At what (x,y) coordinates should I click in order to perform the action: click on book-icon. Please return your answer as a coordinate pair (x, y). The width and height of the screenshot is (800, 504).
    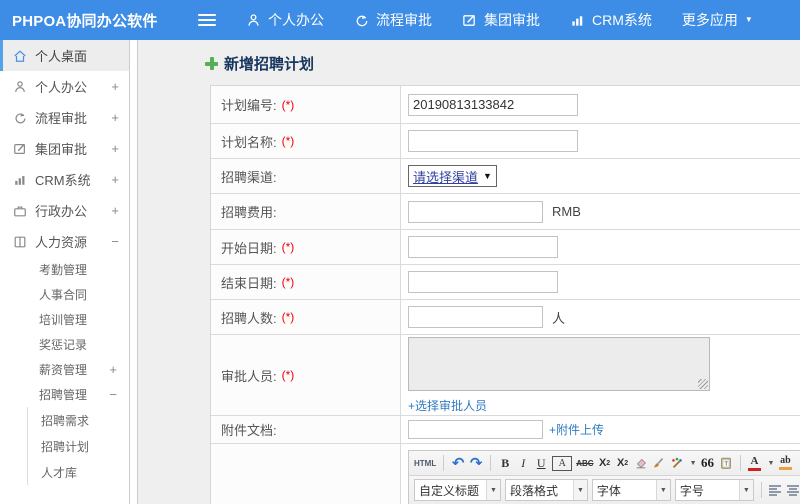
    Looking at the image, I should click on (20, 242).